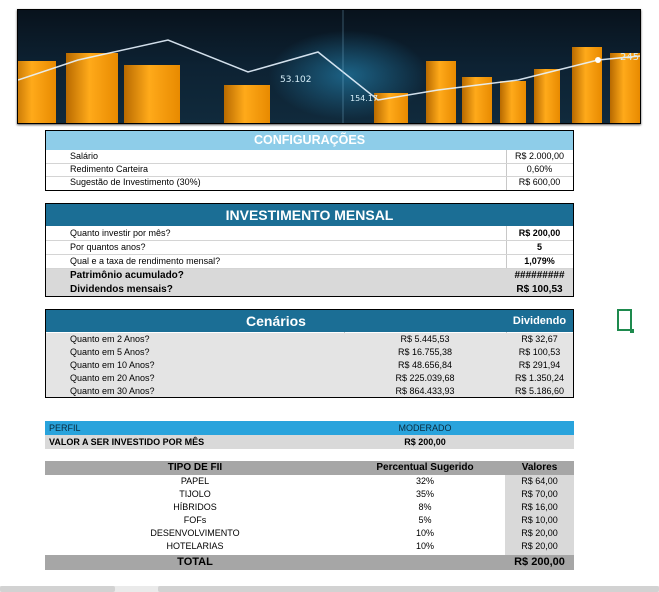  Describe the element at coordinates (109, 169) in the screenshot. I see `config-label: Redimento Carteira` at that location.